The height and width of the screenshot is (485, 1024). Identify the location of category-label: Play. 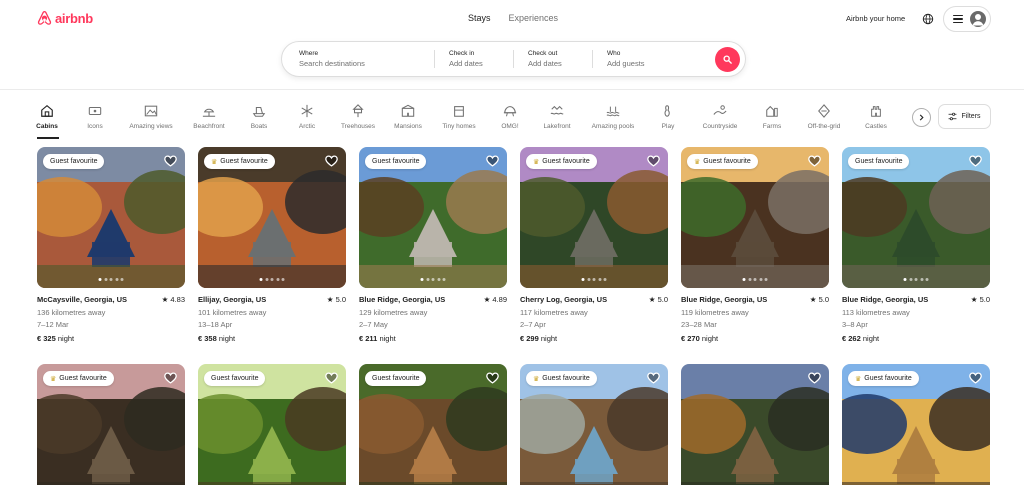
(668, 126).